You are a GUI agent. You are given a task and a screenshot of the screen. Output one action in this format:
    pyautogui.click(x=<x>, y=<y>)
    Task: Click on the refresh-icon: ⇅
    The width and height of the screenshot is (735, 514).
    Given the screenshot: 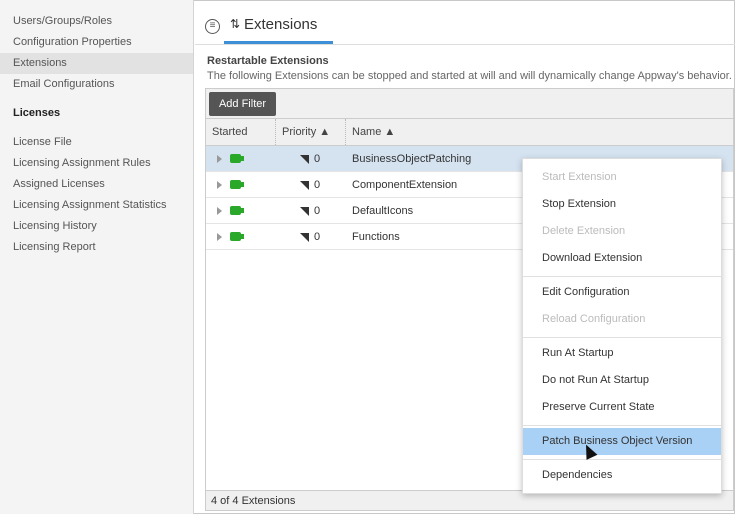 What is the action you would take?
    pyautogui.click(x=235, y=24)
    